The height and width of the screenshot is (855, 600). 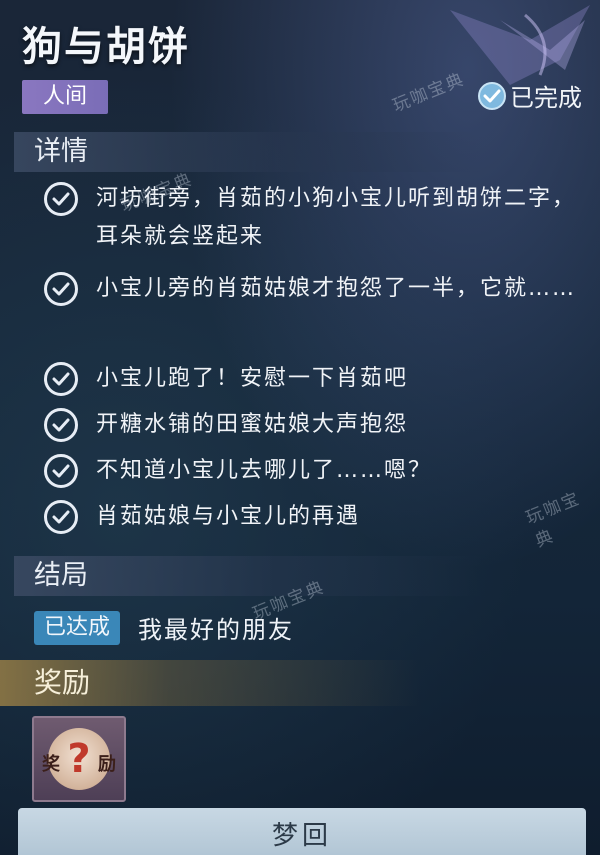 What do you see at coordinates (249, 576) in the screenshot?
I see `ending-header: 结局` at bounding box center [249, 576].